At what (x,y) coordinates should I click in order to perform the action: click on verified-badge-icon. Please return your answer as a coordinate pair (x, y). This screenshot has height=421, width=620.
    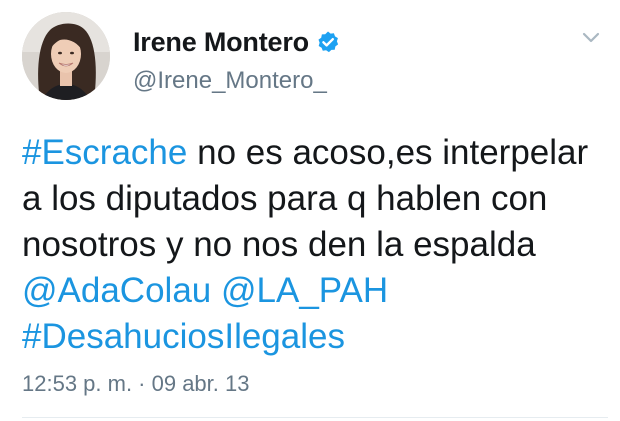
    Looking at the image, I should click on (328, 42).